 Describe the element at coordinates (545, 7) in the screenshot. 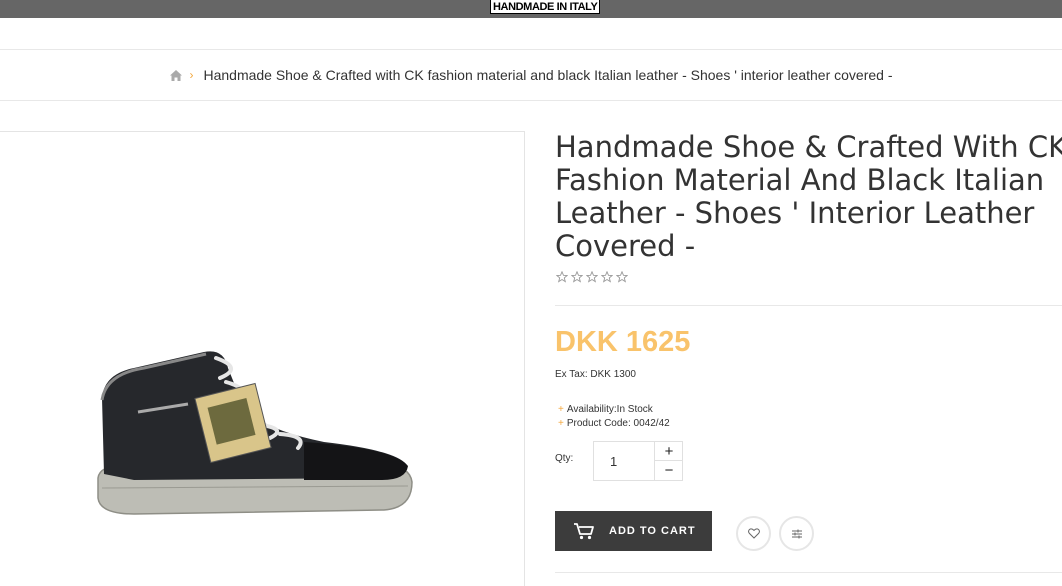

I see `brand-logo: HANDMADE IN ITALY` at that location.